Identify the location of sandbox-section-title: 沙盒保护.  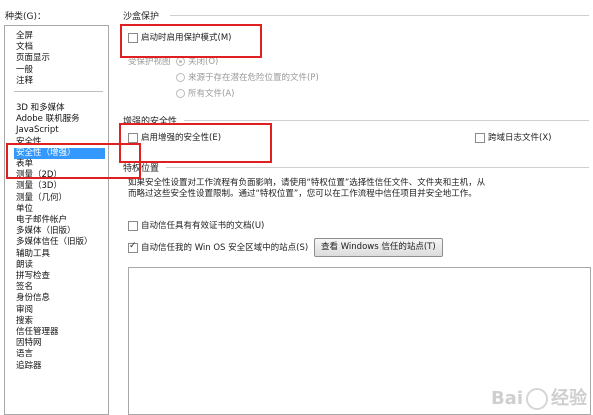
(141, 17).